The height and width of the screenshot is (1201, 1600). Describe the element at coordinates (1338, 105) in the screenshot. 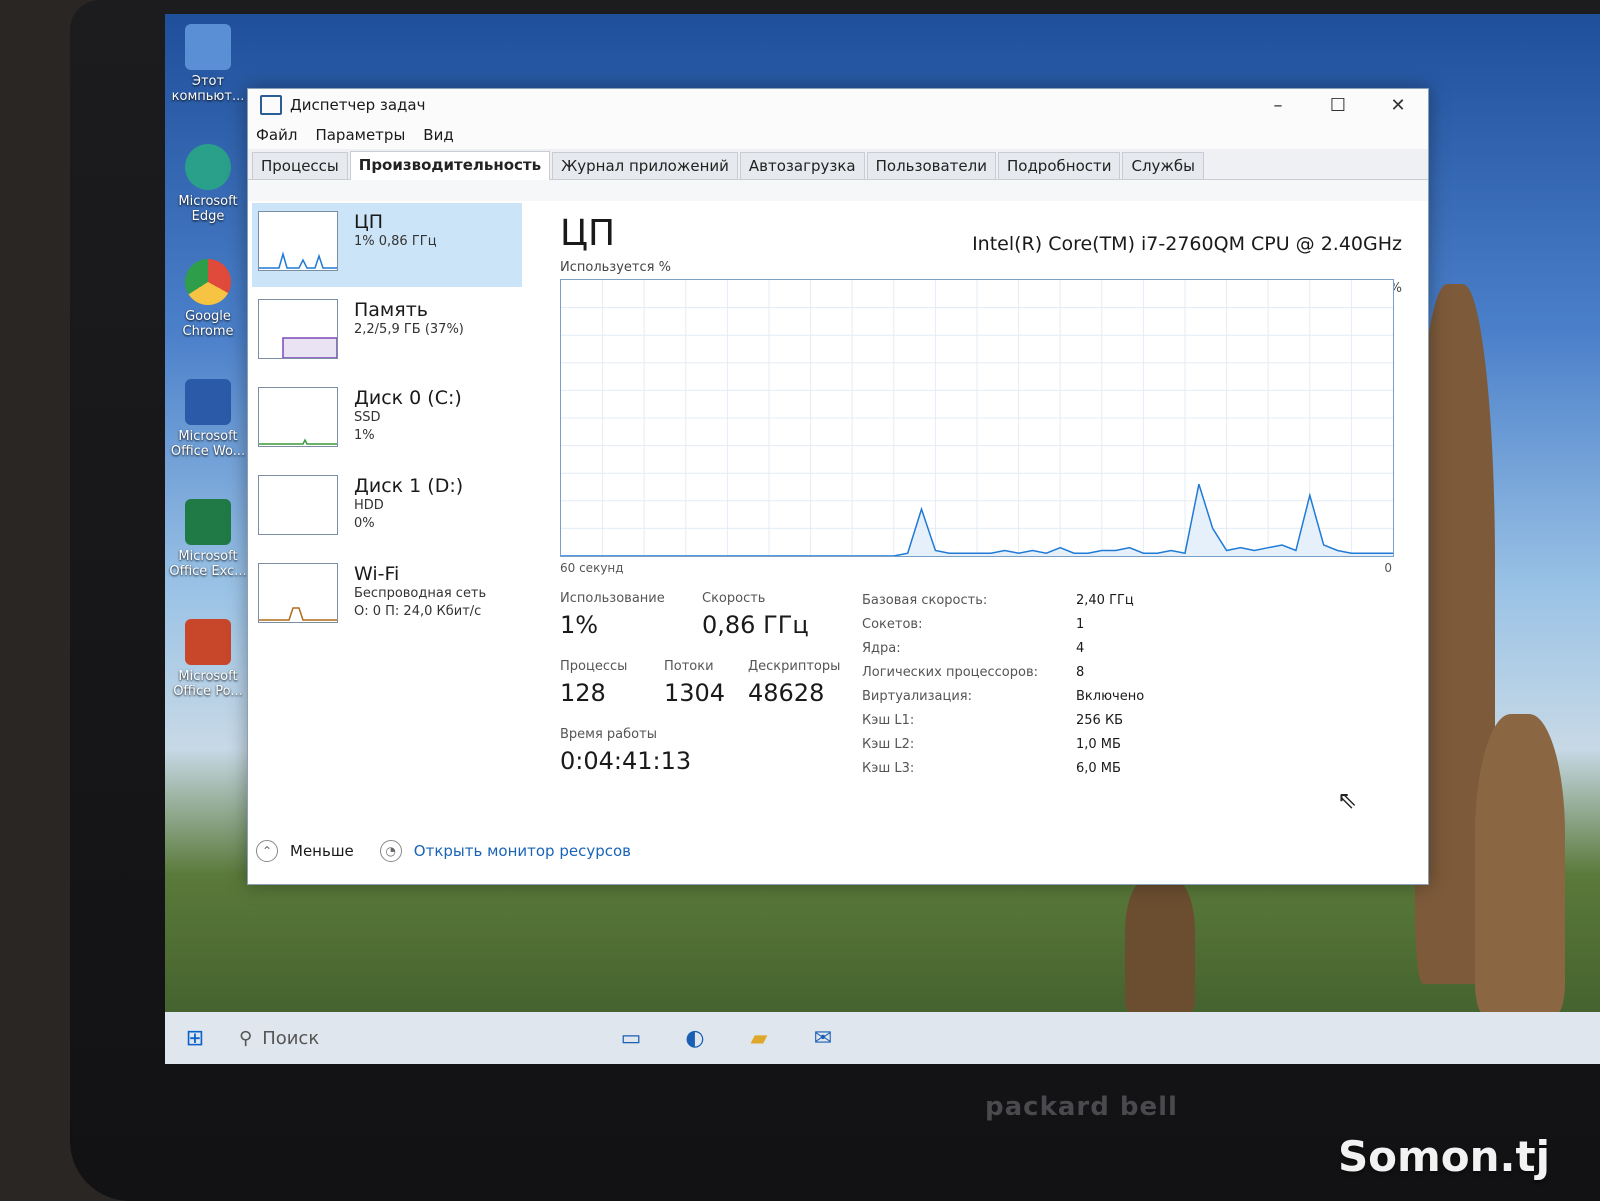

I see `maximize-button: ☐` at that location.